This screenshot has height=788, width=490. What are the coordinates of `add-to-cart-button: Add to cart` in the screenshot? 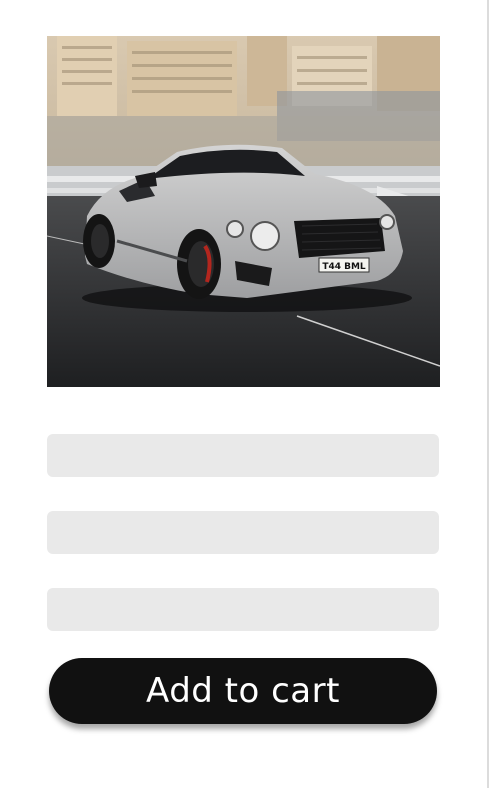 It's located at (243, 691).